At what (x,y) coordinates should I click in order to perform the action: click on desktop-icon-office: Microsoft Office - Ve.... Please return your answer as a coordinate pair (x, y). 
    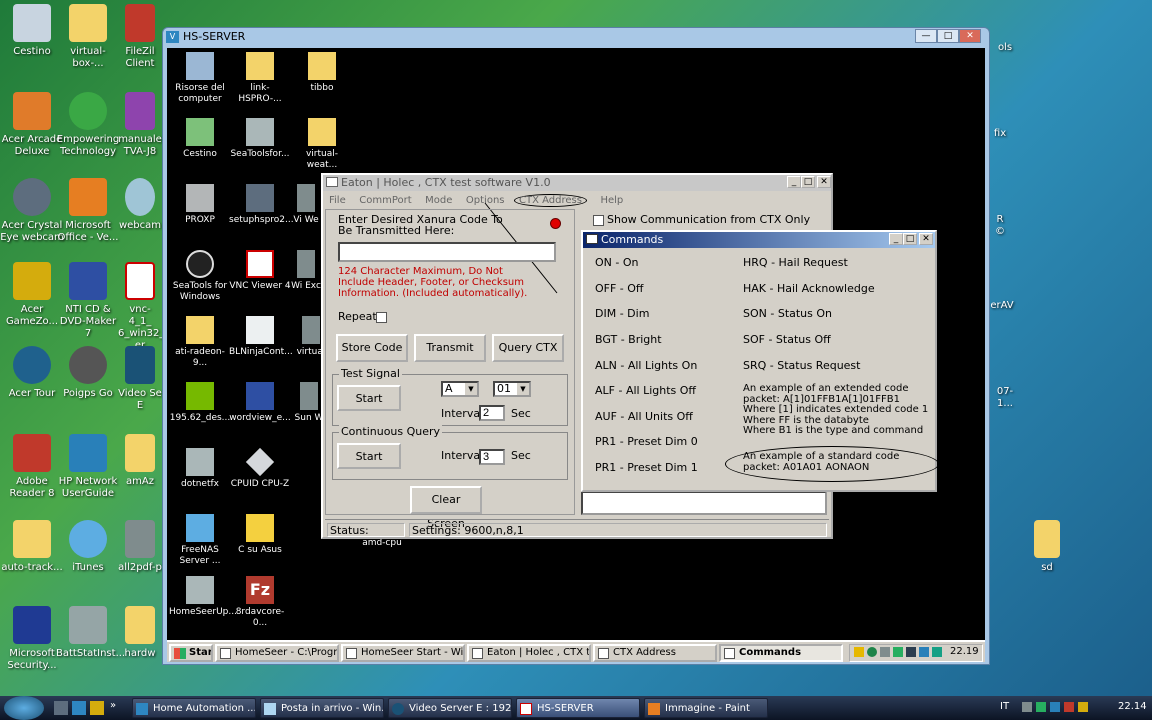
    Looking at the image, I should click on (88, 211).